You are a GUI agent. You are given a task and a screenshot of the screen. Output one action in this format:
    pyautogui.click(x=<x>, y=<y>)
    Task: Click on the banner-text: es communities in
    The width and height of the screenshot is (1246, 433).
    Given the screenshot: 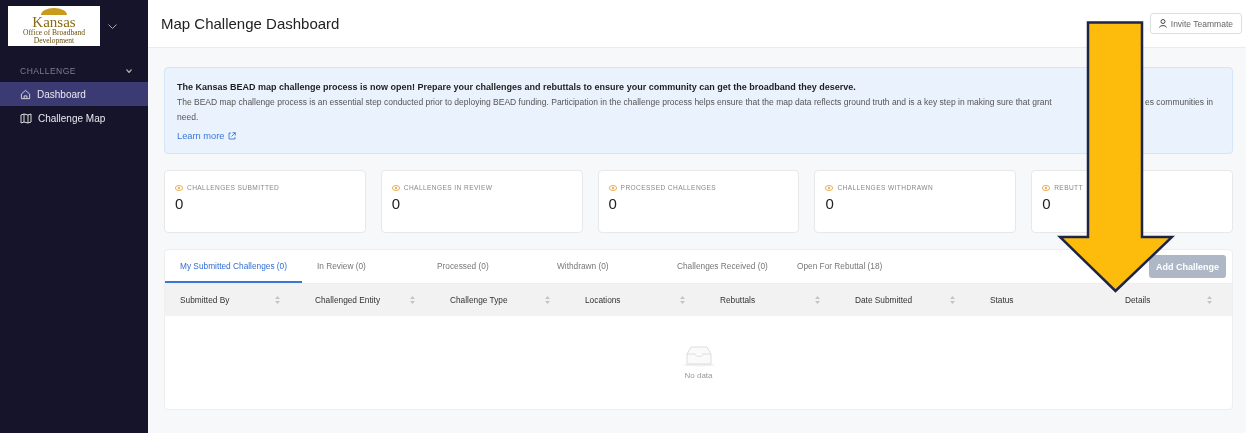 What is the action you would take?
    pyautogui.click(x=1179, y=102)
    